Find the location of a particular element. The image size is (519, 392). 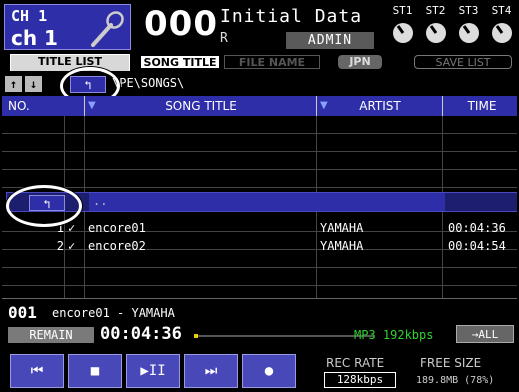

stop-icon: ■ is located at coordinates (95, 371).